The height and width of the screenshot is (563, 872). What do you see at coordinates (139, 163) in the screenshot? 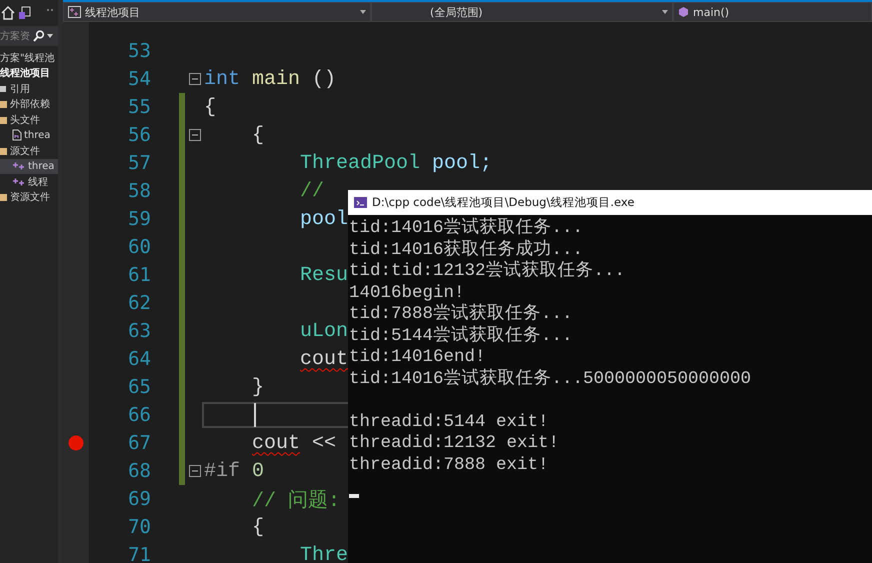
I see `line-number: 57` at bounding box center [139, 163].